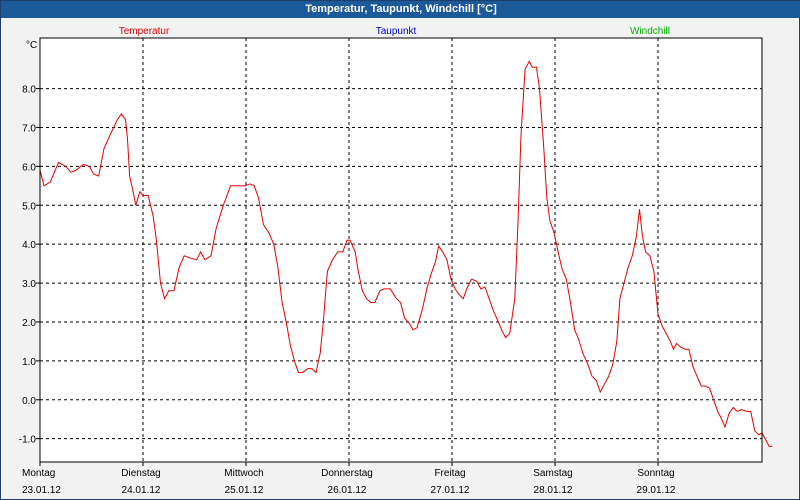  Describe the element at coordinates (140, 473) in the screenshot. I see `x-tick-weekday: Dienstag` at that location.